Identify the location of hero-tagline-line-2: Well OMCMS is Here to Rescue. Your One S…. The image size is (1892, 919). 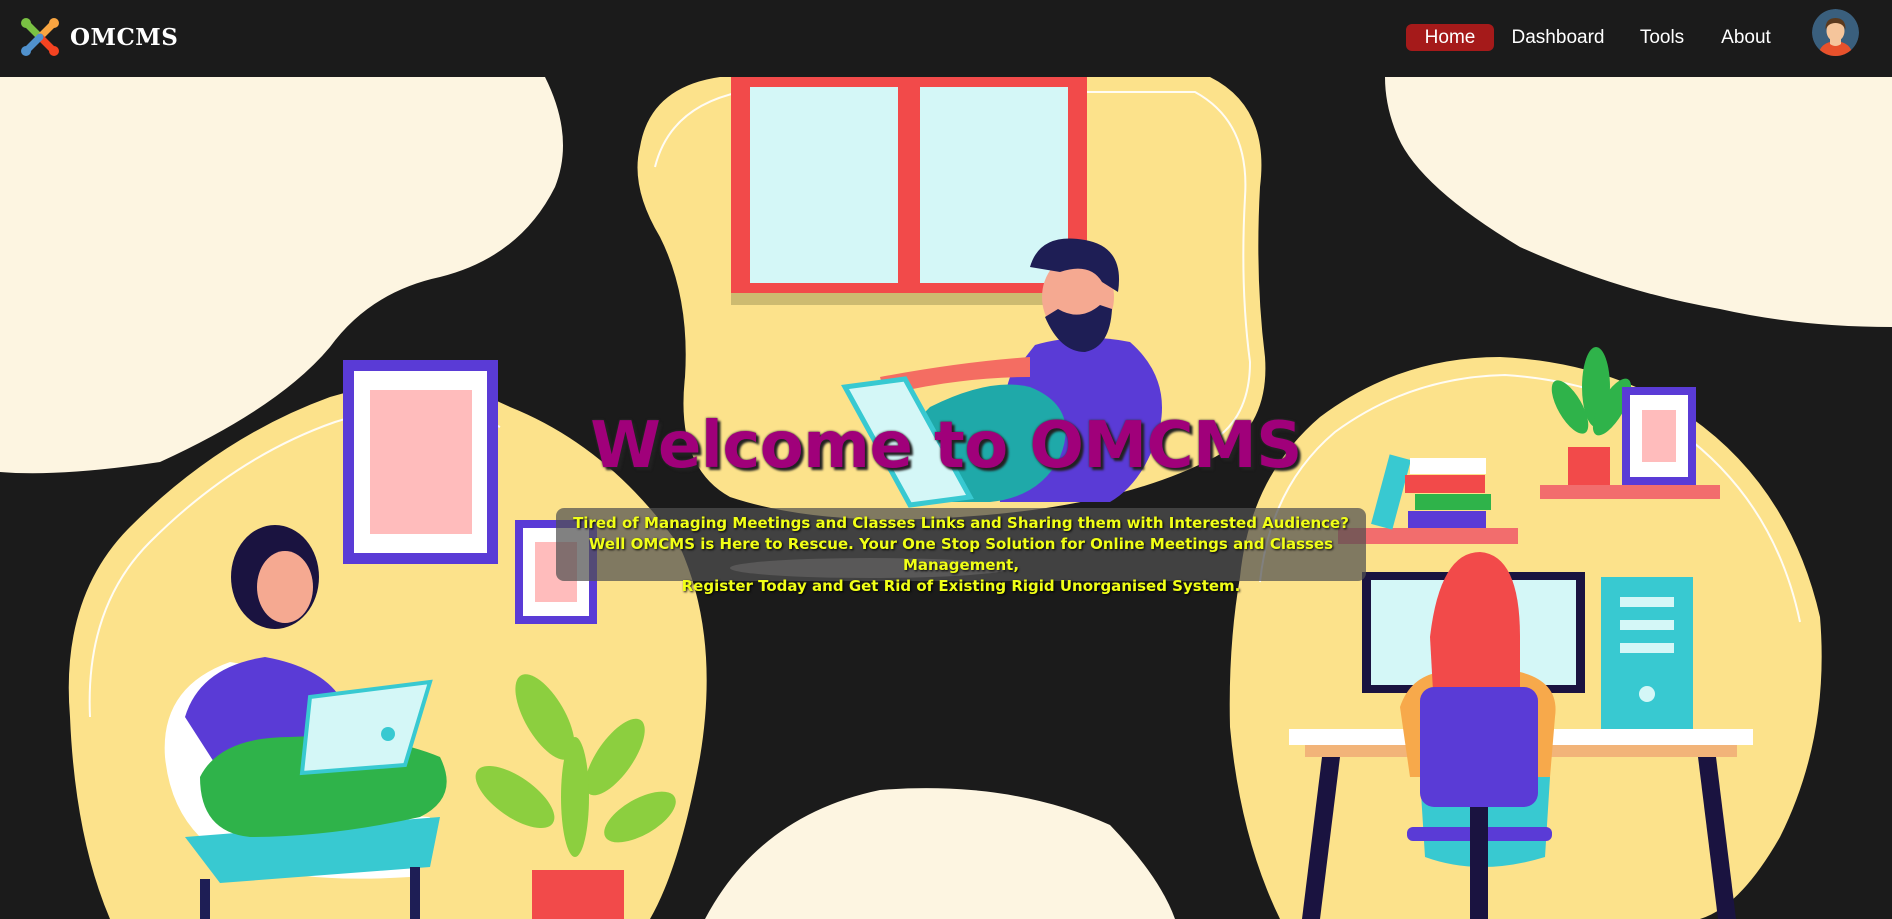
(961, 554).